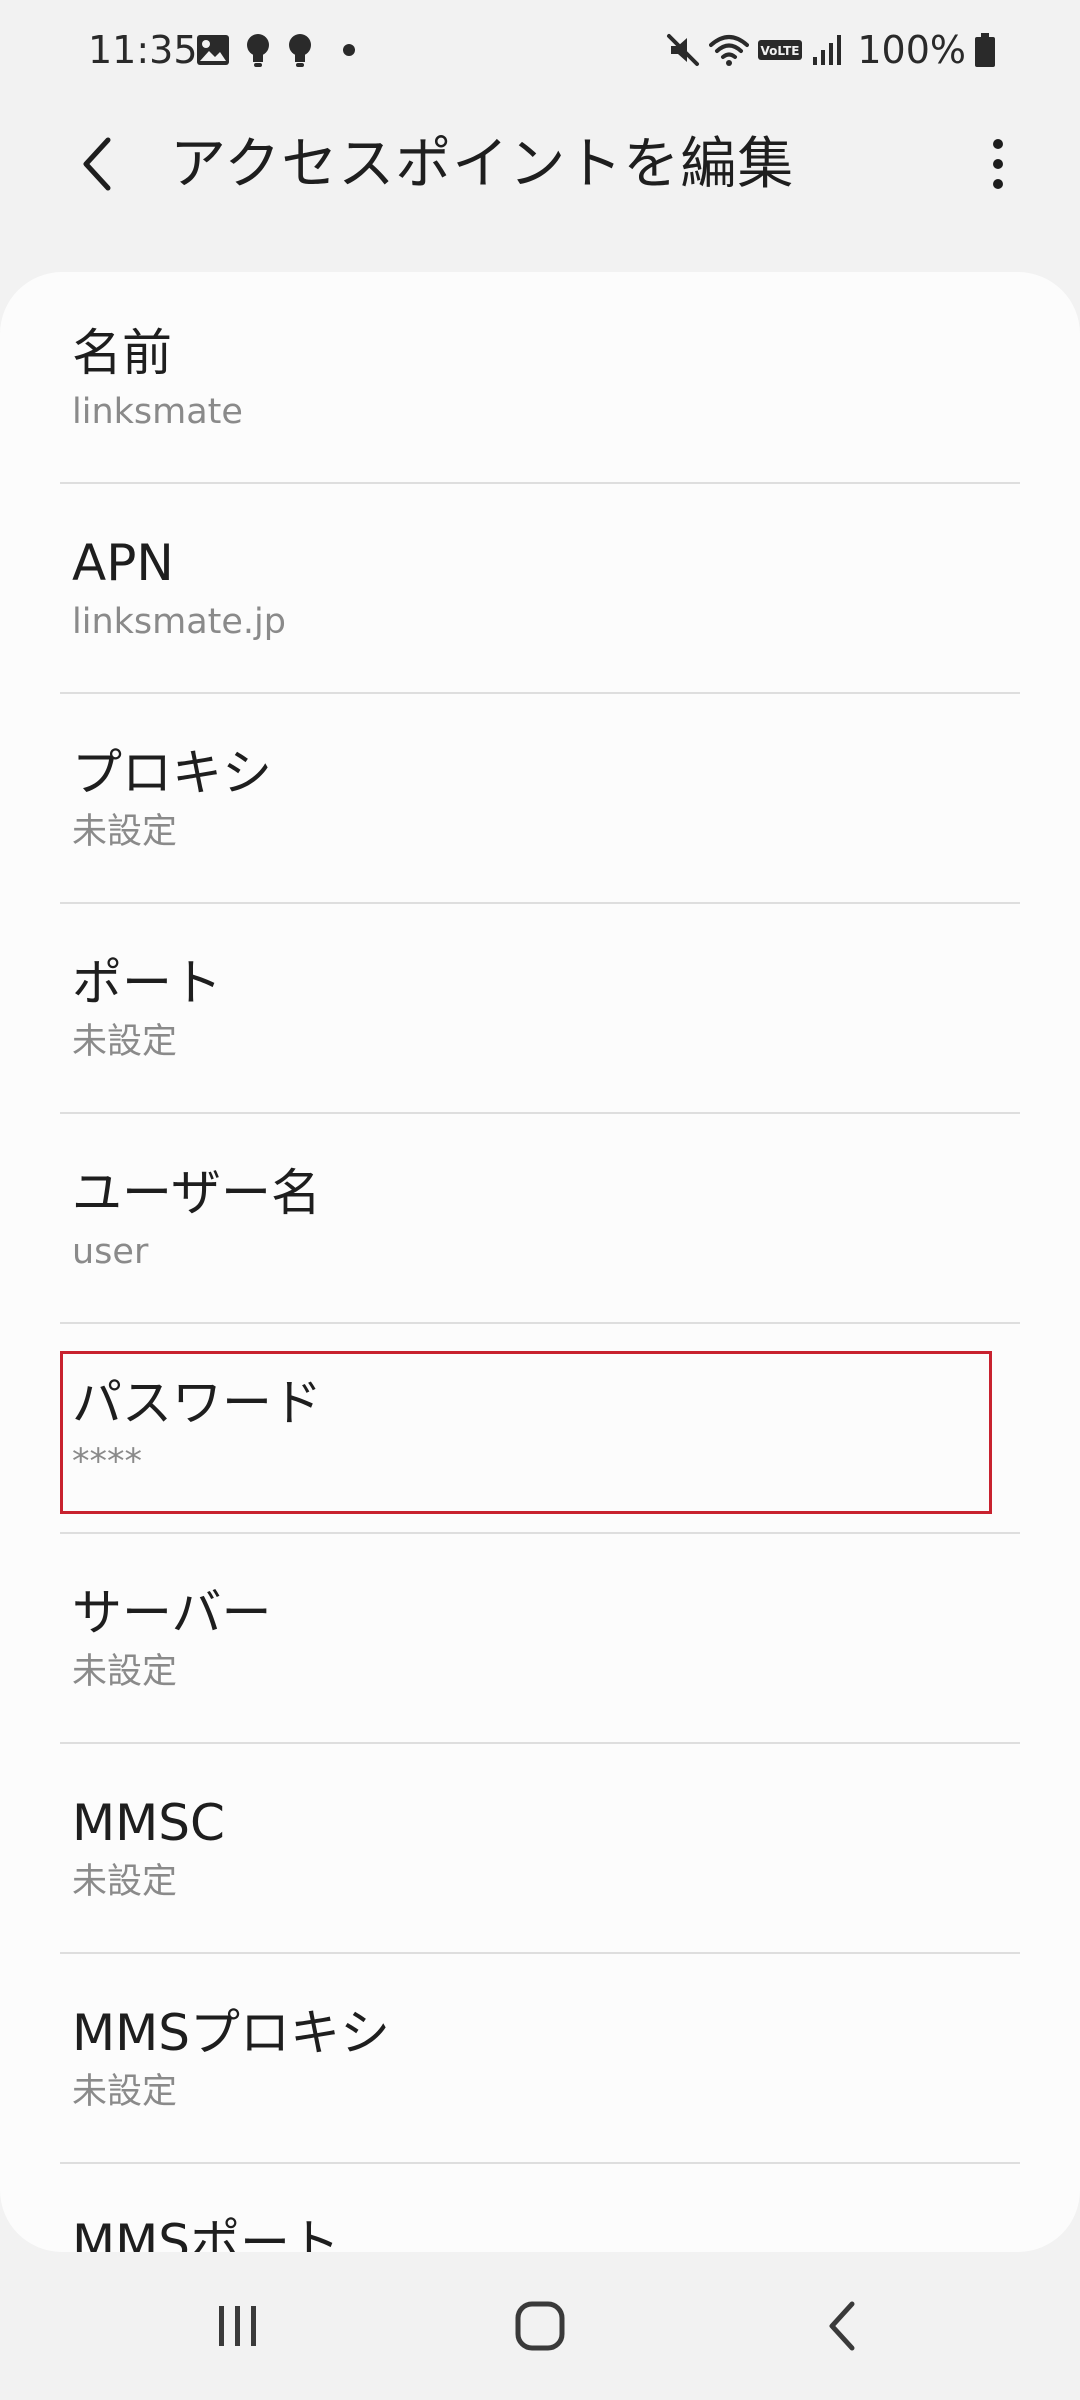 This screenshot has width=1080, height=2400. I want to click on recents-button, so click(238, 2326).